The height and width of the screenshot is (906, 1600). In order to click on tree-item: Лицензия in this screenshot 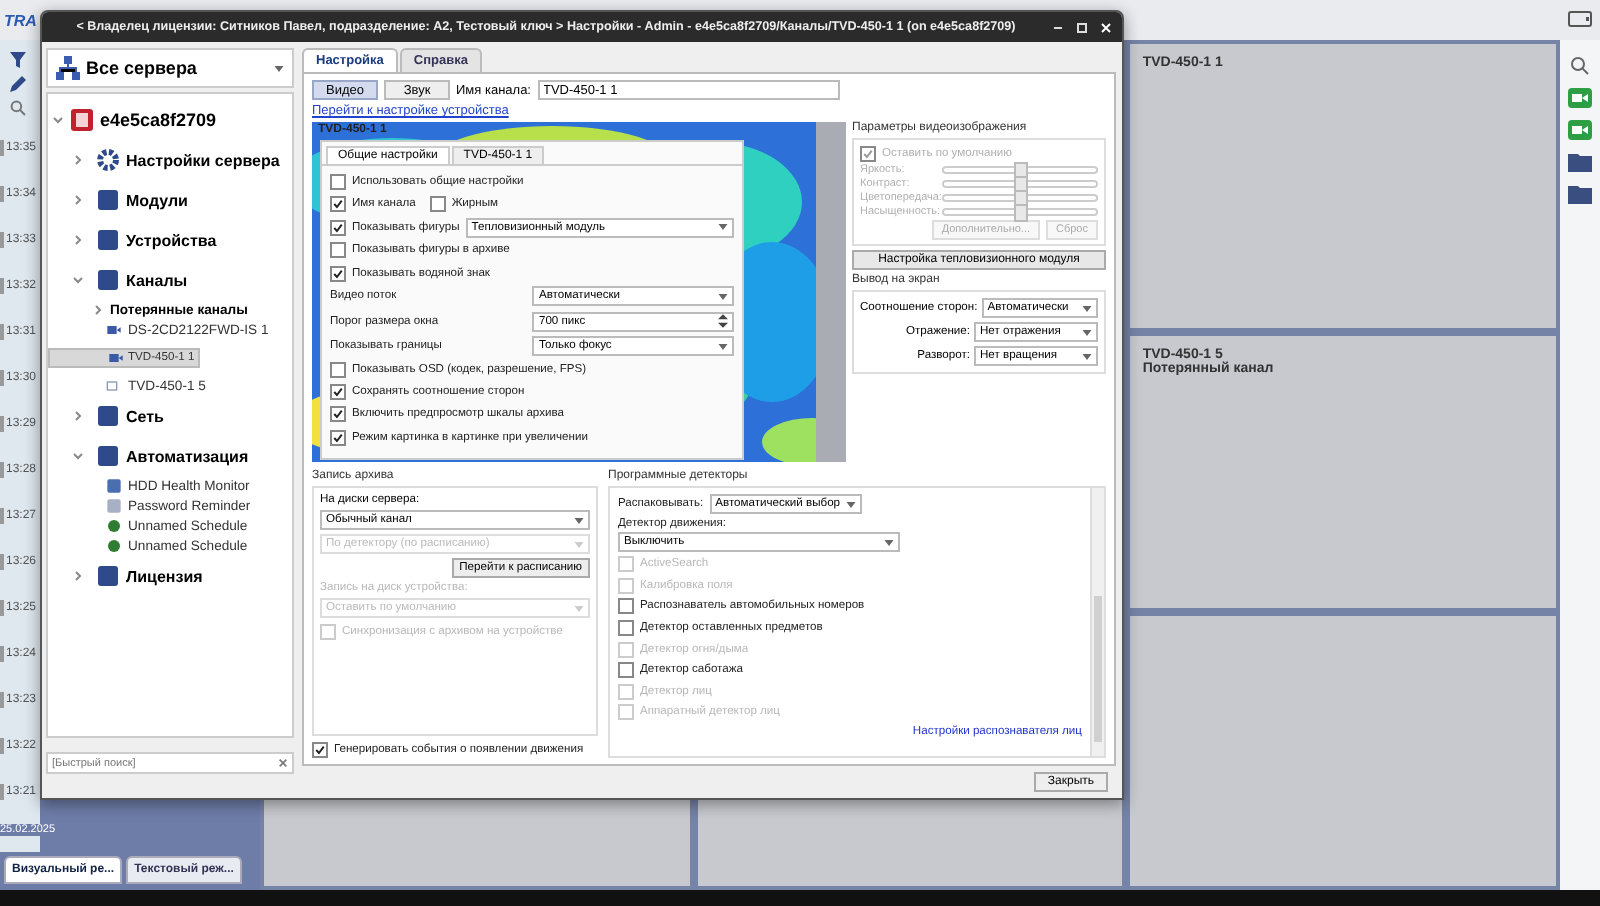, I will do `click(170, 576)`.